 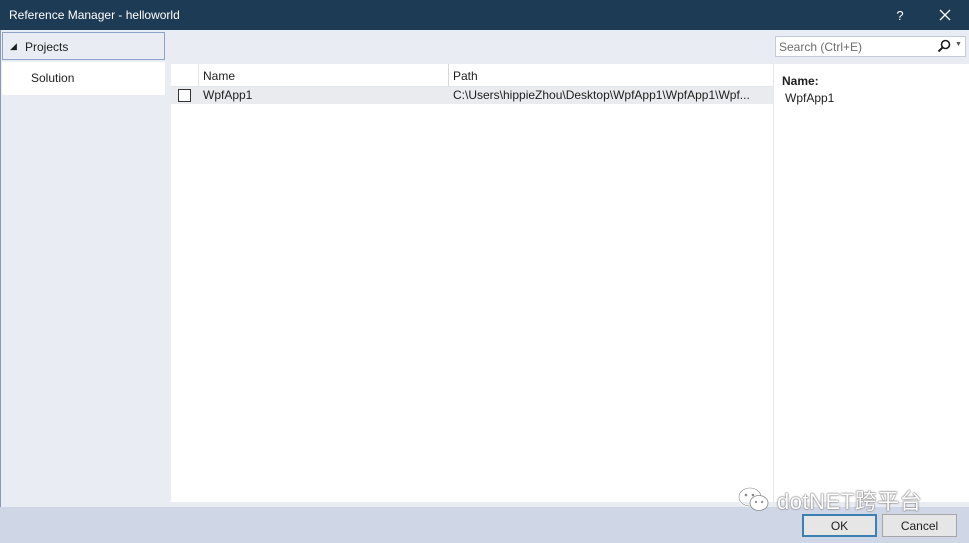 What do you see at coordinates (185, 75) in the screenshot?
I see `header-check-column` at bounding box center [185, 75].